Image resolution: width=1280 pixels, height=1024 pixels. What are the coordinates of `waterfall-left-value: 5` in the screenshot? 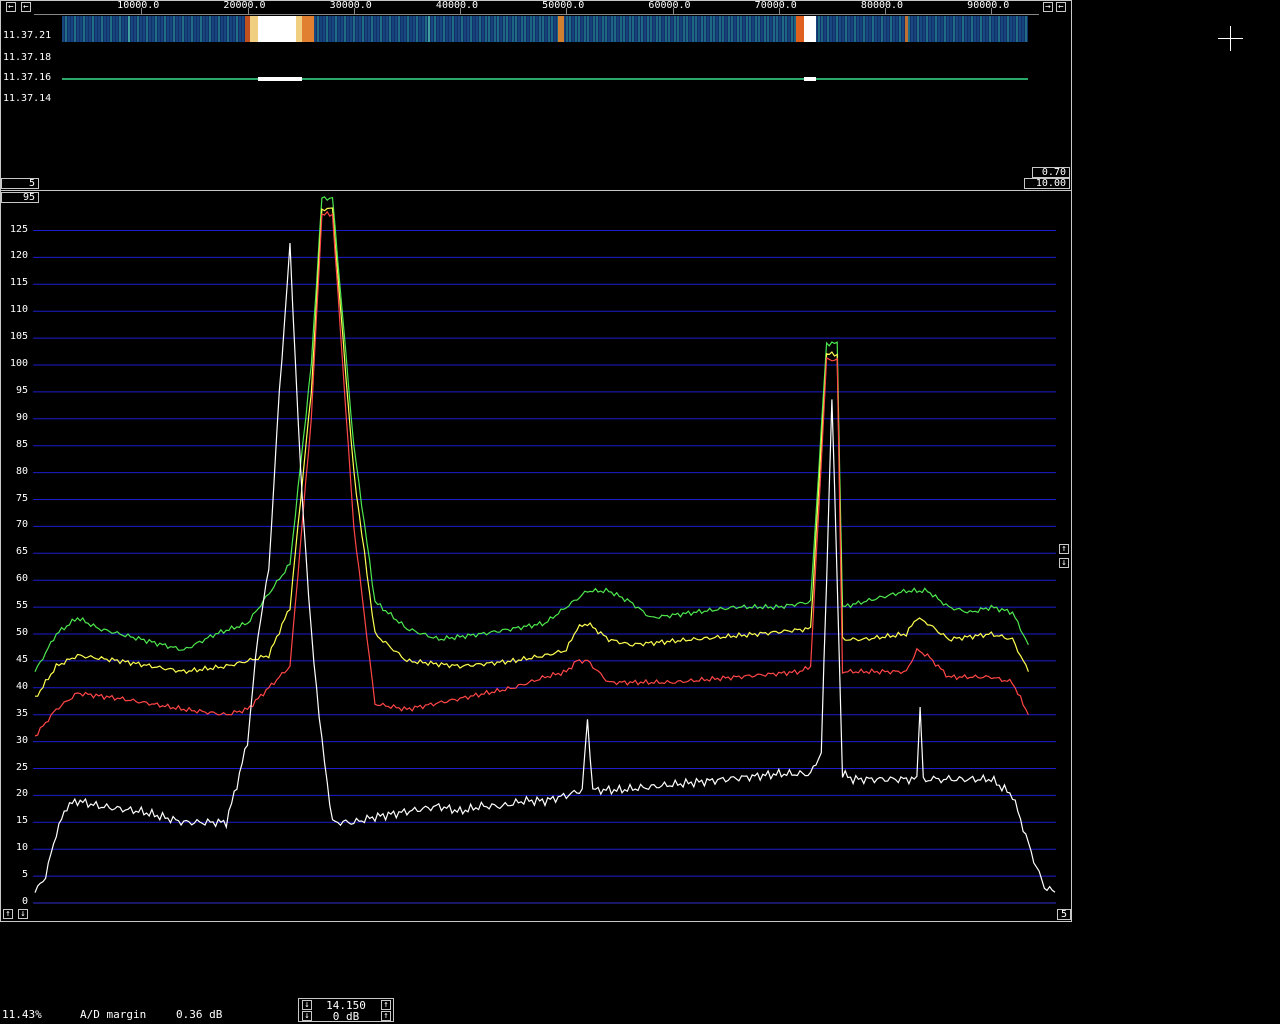 It's located at (20, 183).